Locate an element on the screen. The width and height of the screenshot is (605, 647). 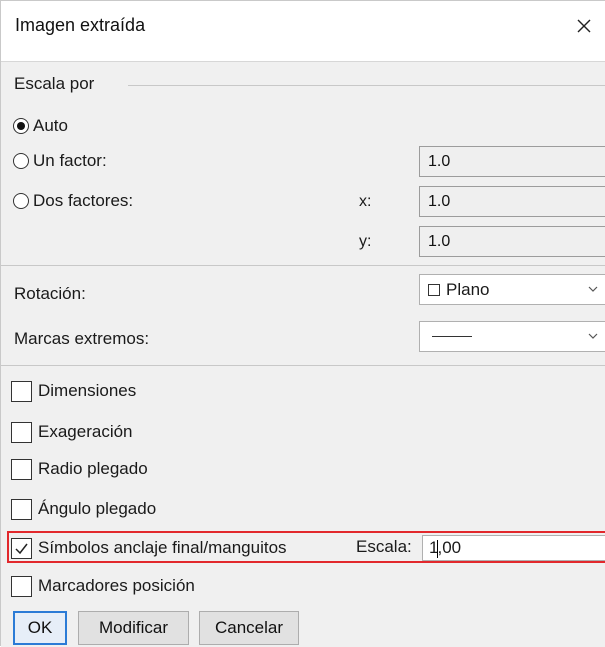
checkbox-exageracion: Exageración is located at coordinates (72, 432).